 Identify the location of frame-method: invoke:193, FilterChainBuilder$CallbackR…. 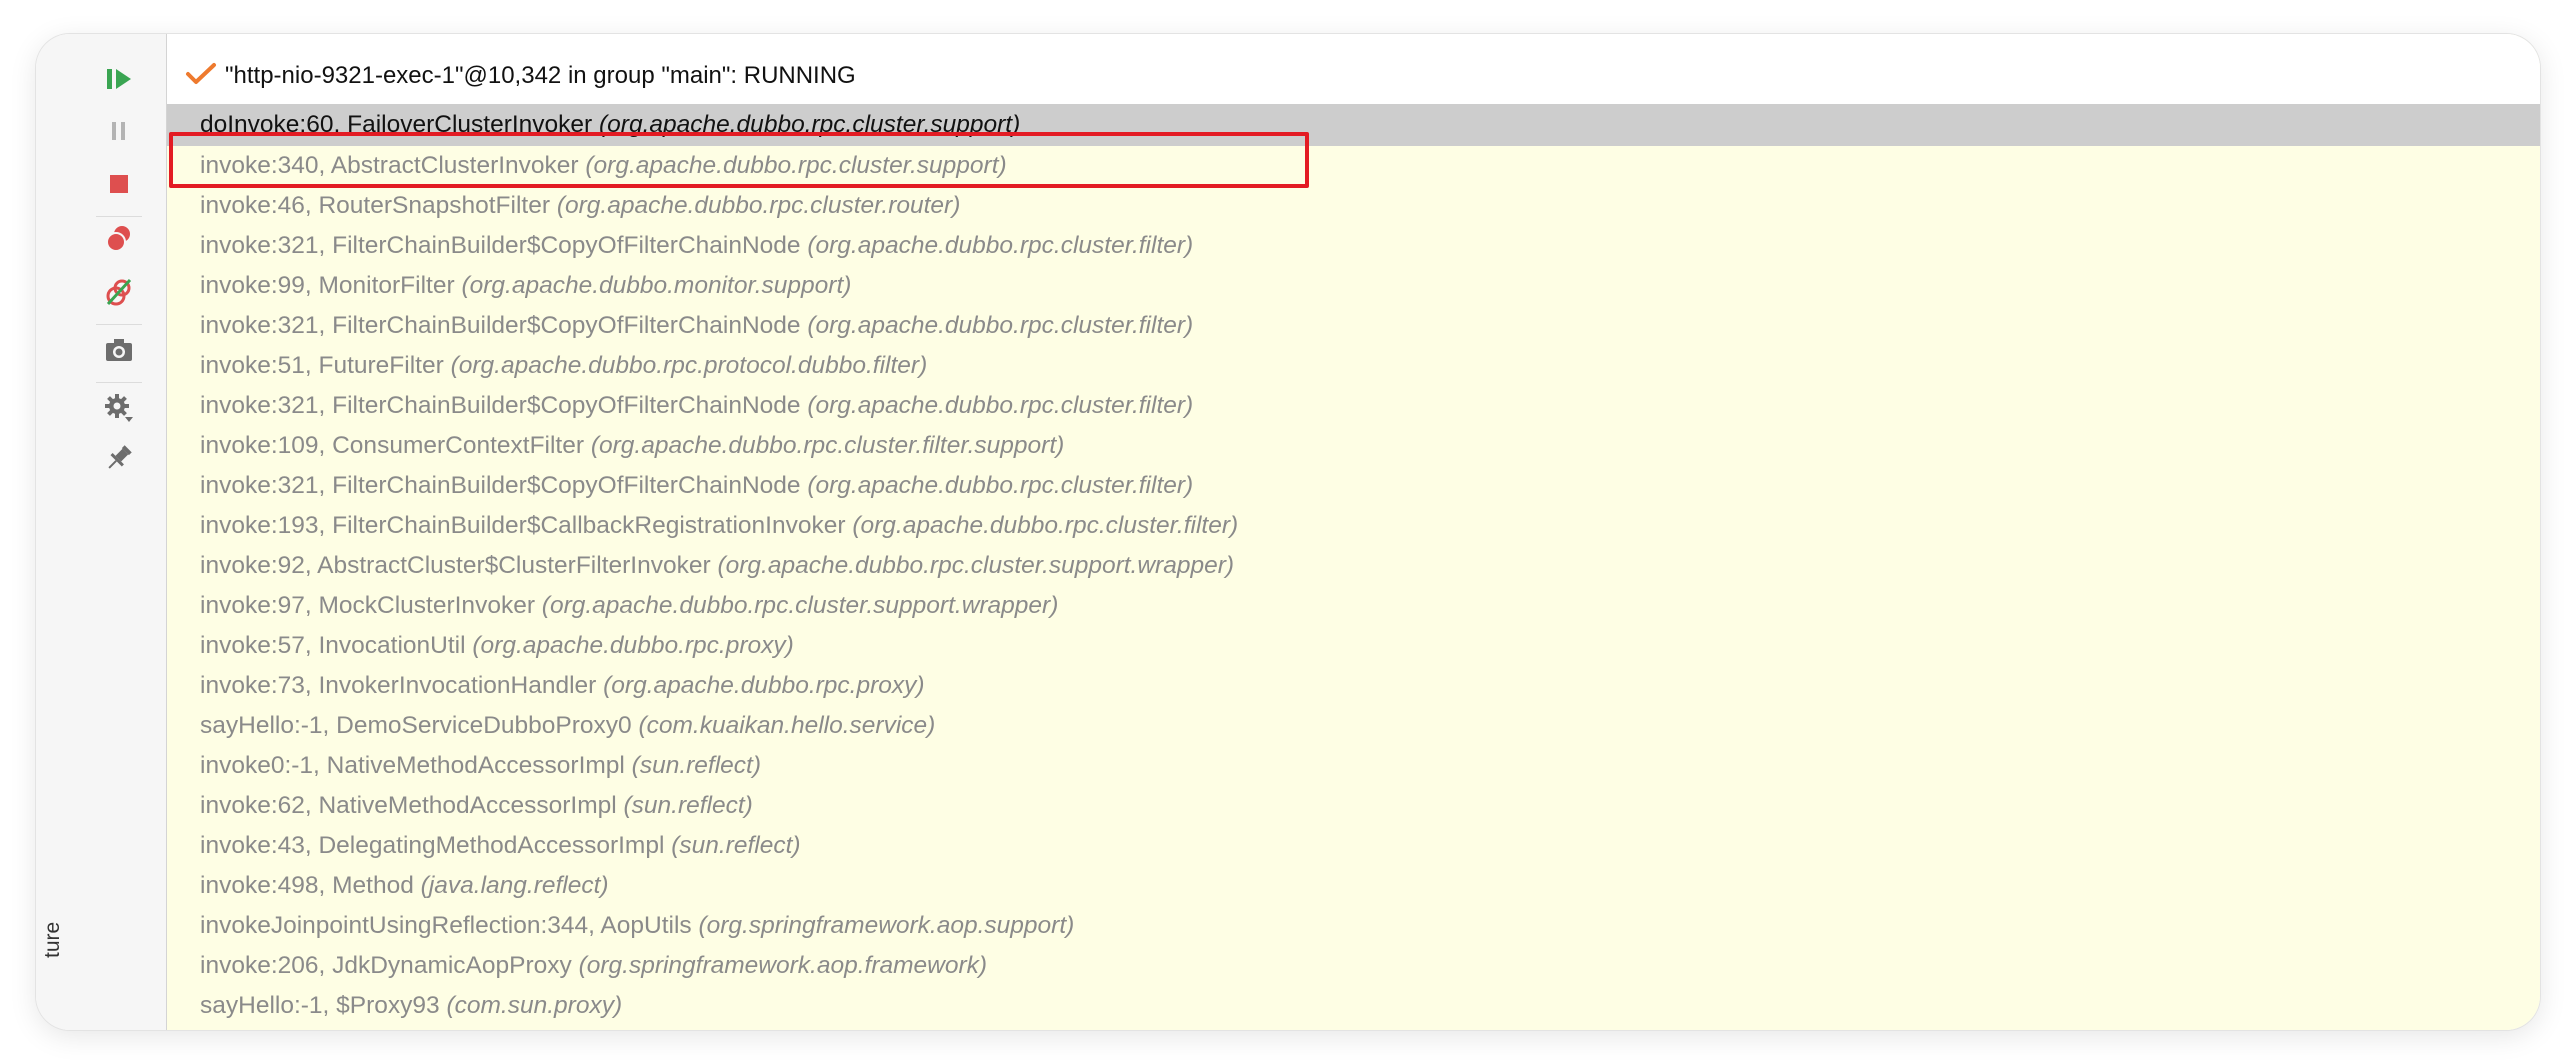
(526, 525).